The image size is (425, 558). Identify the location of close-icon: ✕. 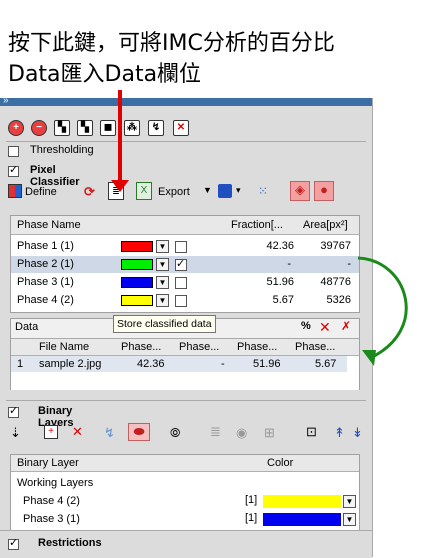
(181, 128).